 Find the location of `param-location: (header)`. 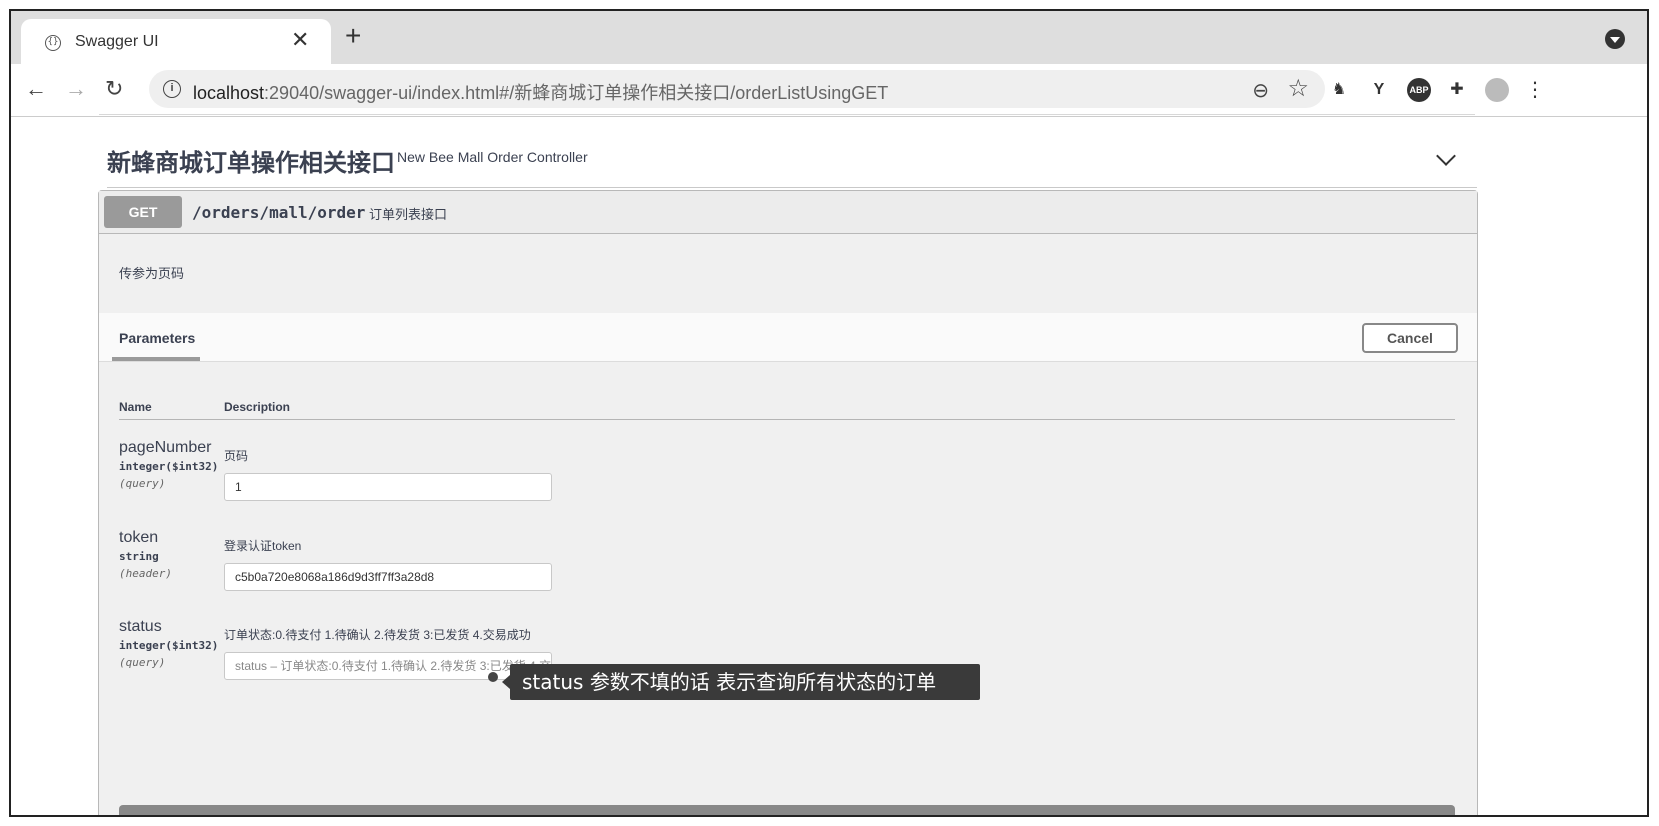

param-location: (header) is located at coordinates (145, 573).